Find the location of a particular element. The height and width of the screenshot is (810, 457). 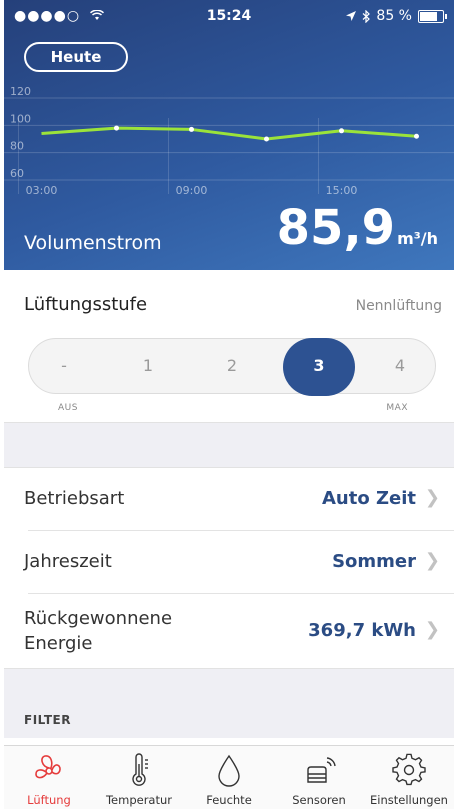

fan-step-1: 1 is located at coordinates (148, 367).